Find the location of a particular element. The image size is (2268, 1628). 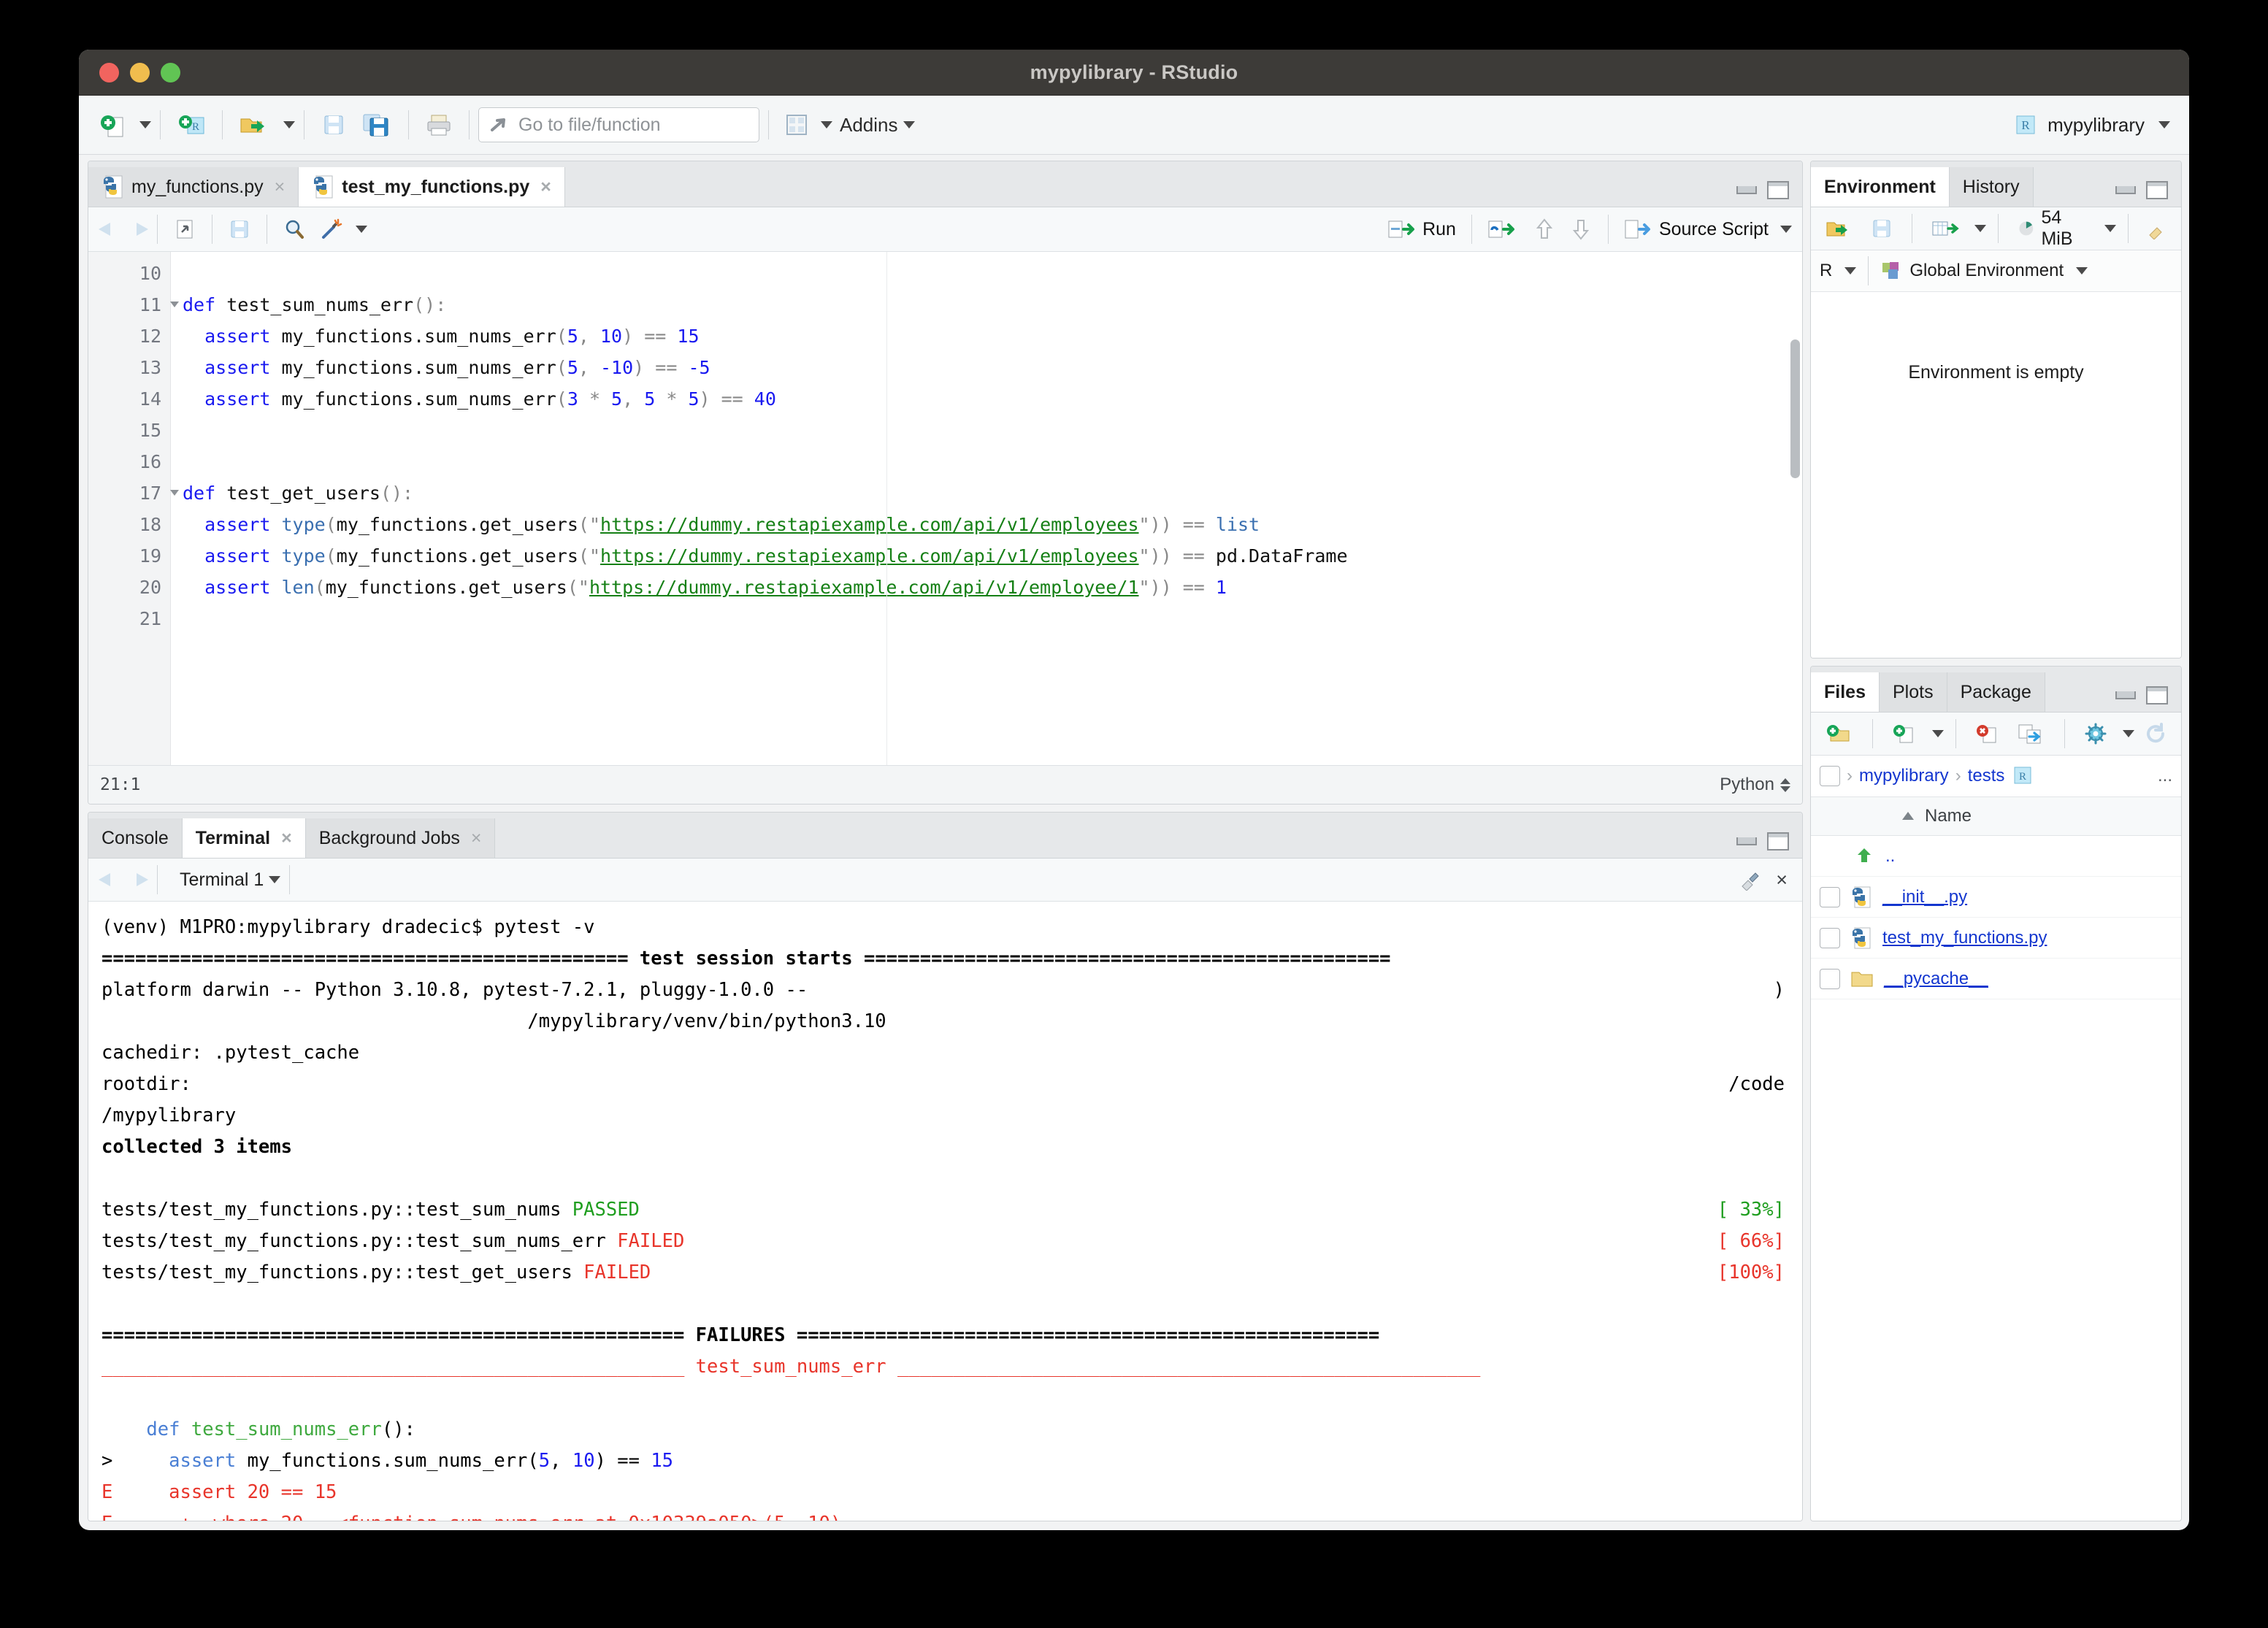

console-window-controls is located at coordinates (1769, 845).